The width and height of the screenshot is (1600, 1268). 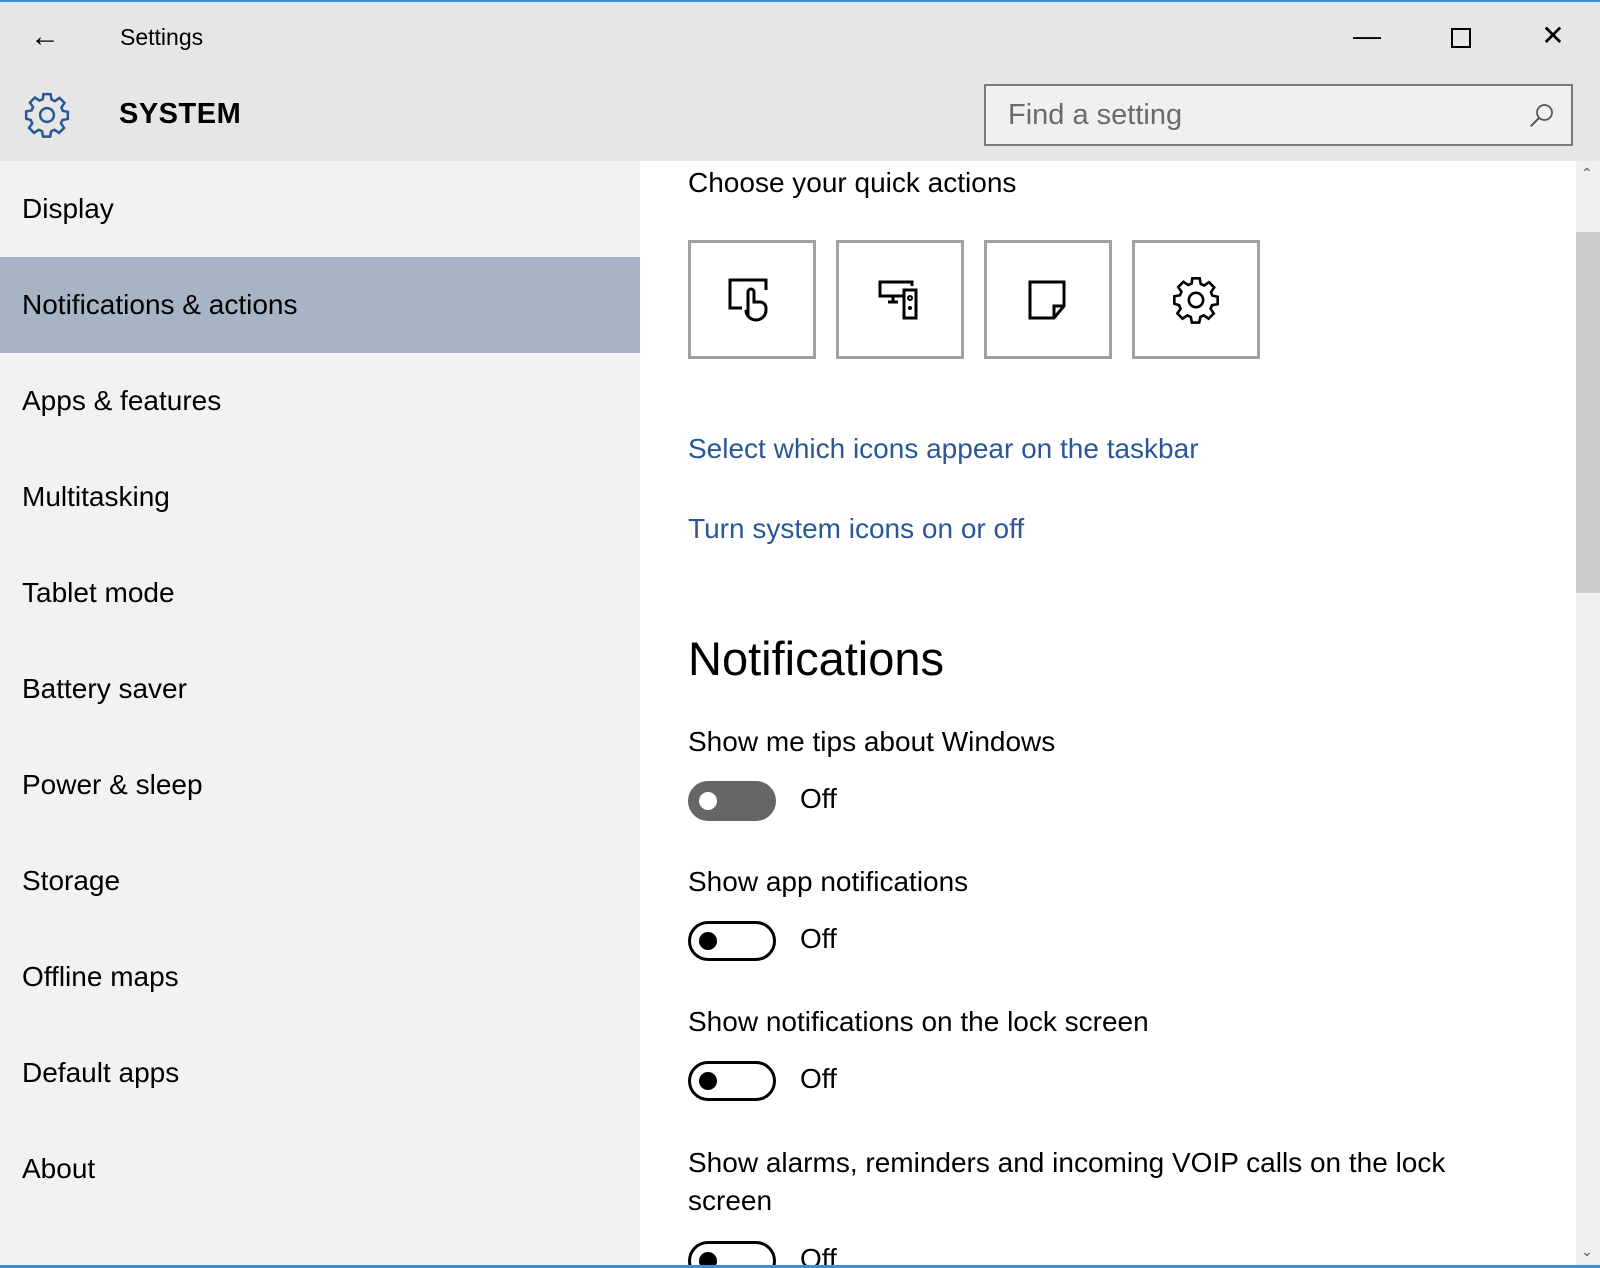 I want to click on sidebar-item-offline-maps: Offline maps, so click(x=320, y=977).